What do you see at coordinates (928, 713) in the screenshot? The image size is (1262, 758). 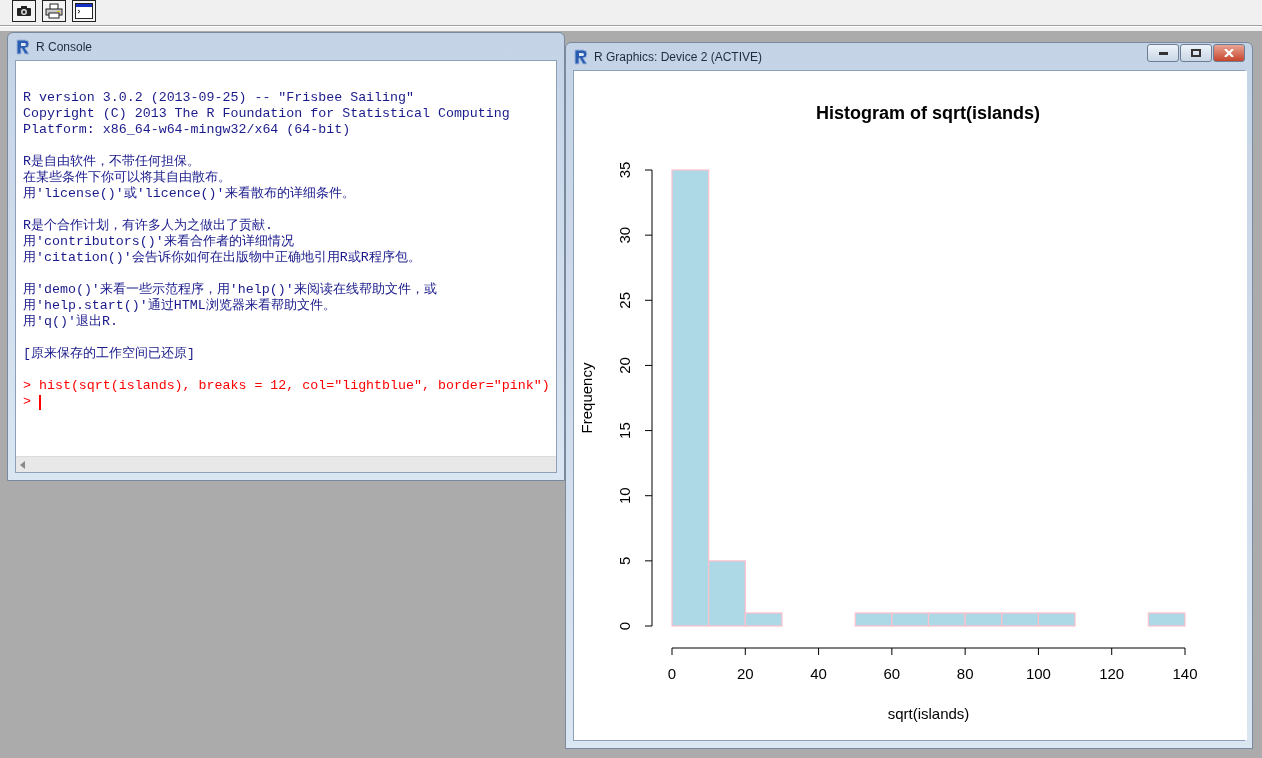 I see `x-axis-label: sqrt(islands)` at bounding box center [928, 713].